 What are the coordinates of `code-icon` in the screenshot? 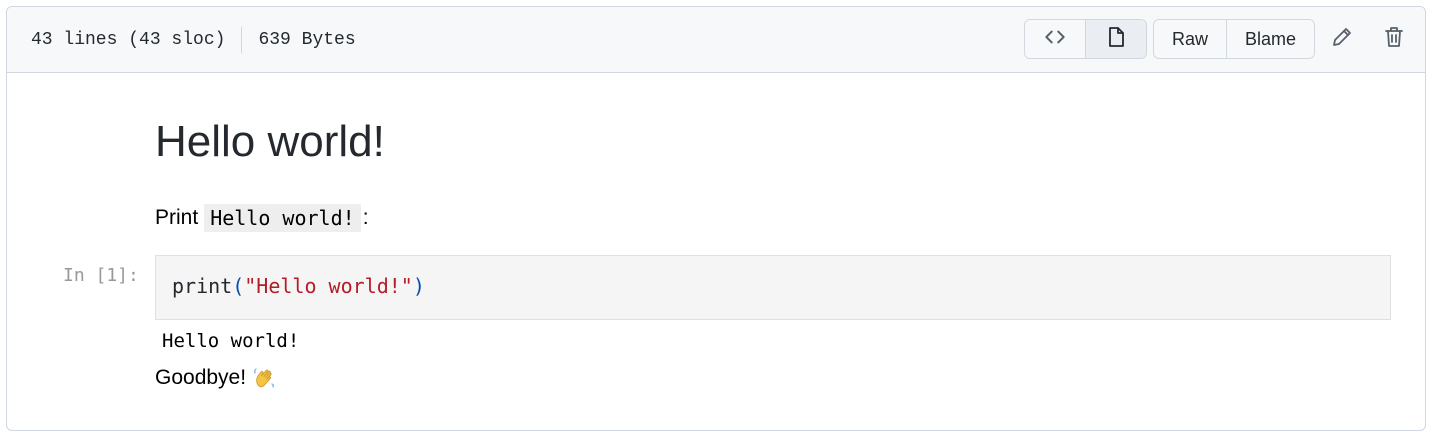 It's located at (1055, 39).